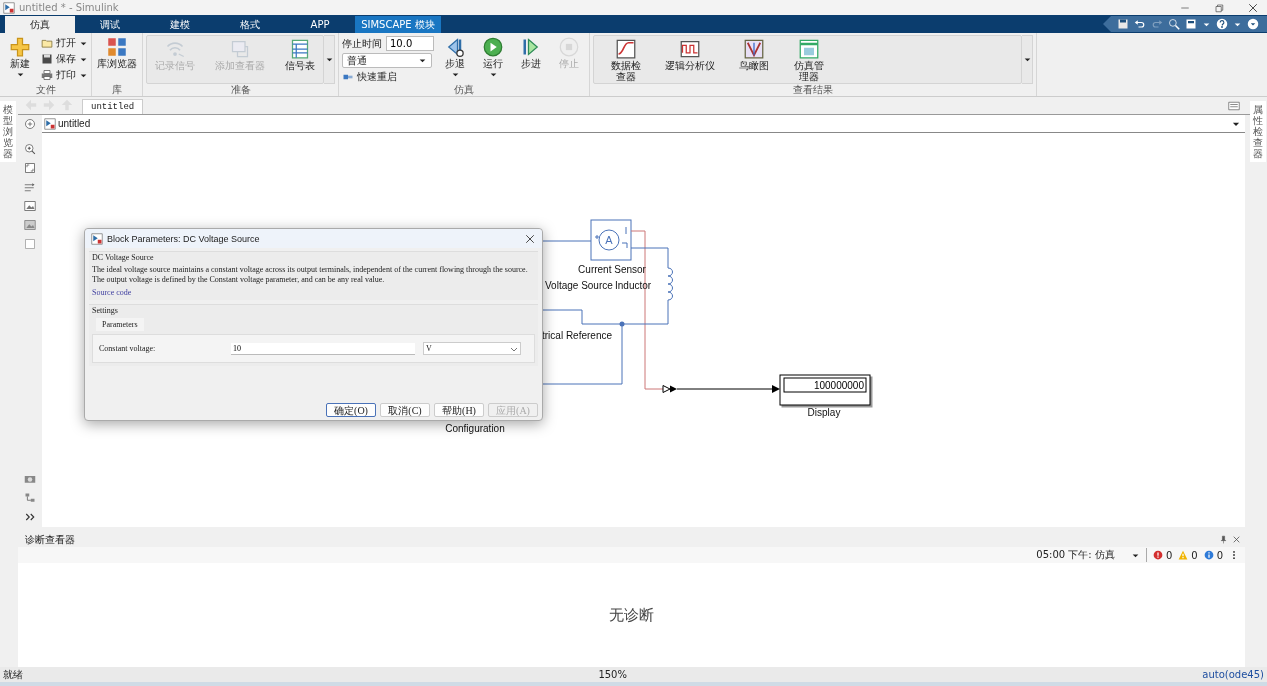 Image resolution: width=1267 pixels, height=686 pixels. Describe the element at coordinates (633, 285) in the screenshot. I see `block-label: Inductor` at that location.